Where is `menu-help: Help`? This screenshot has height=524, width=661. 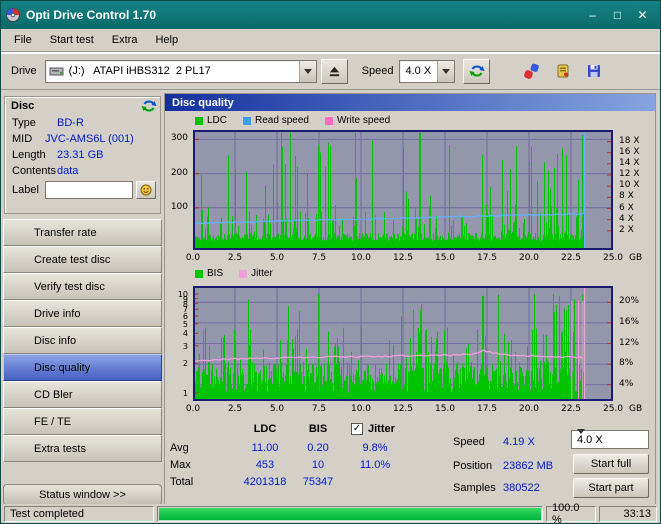
menu-help: Help is located at coordinates (166, 40).